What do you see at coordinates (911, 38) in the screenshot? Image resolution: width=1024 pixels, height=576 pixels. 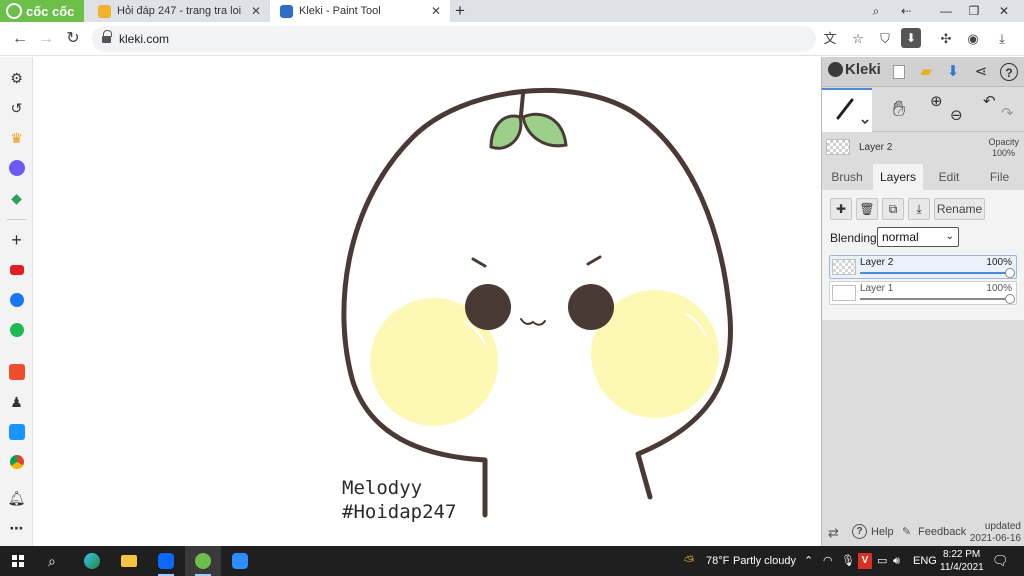 I see `download-video-icon: ⬇` at bounding box center [911, 38].